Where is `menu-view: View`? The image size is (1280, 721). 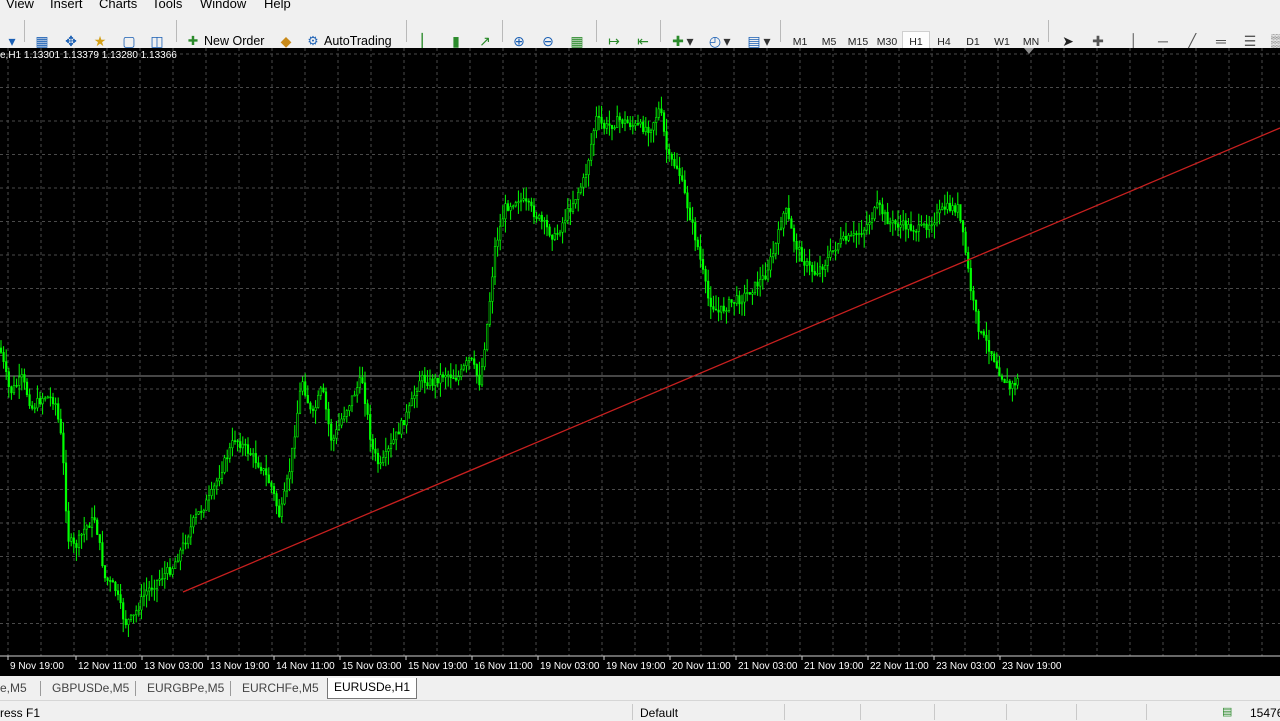
menu-view: View is located at coordinates (20, 5).